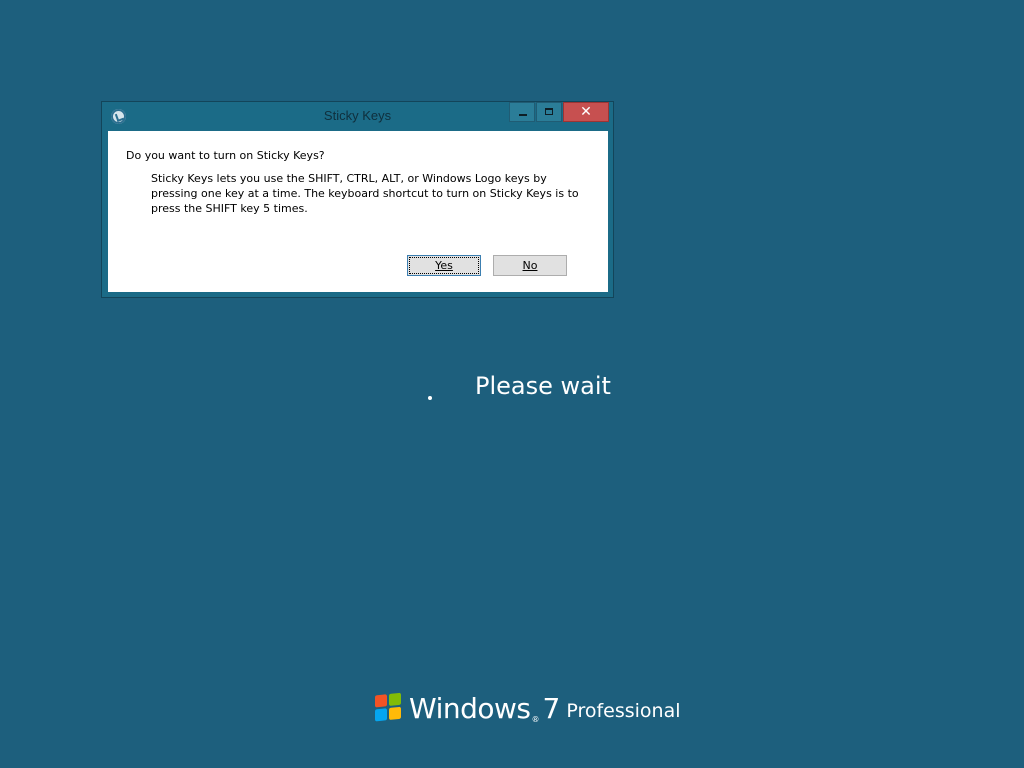 The width and height of the screenshot is (1024, 768). Describe the element at coordinates (357, 116) in the screenshot. I see `dialog-titlebar: Sticky Keys ✕` at that location.